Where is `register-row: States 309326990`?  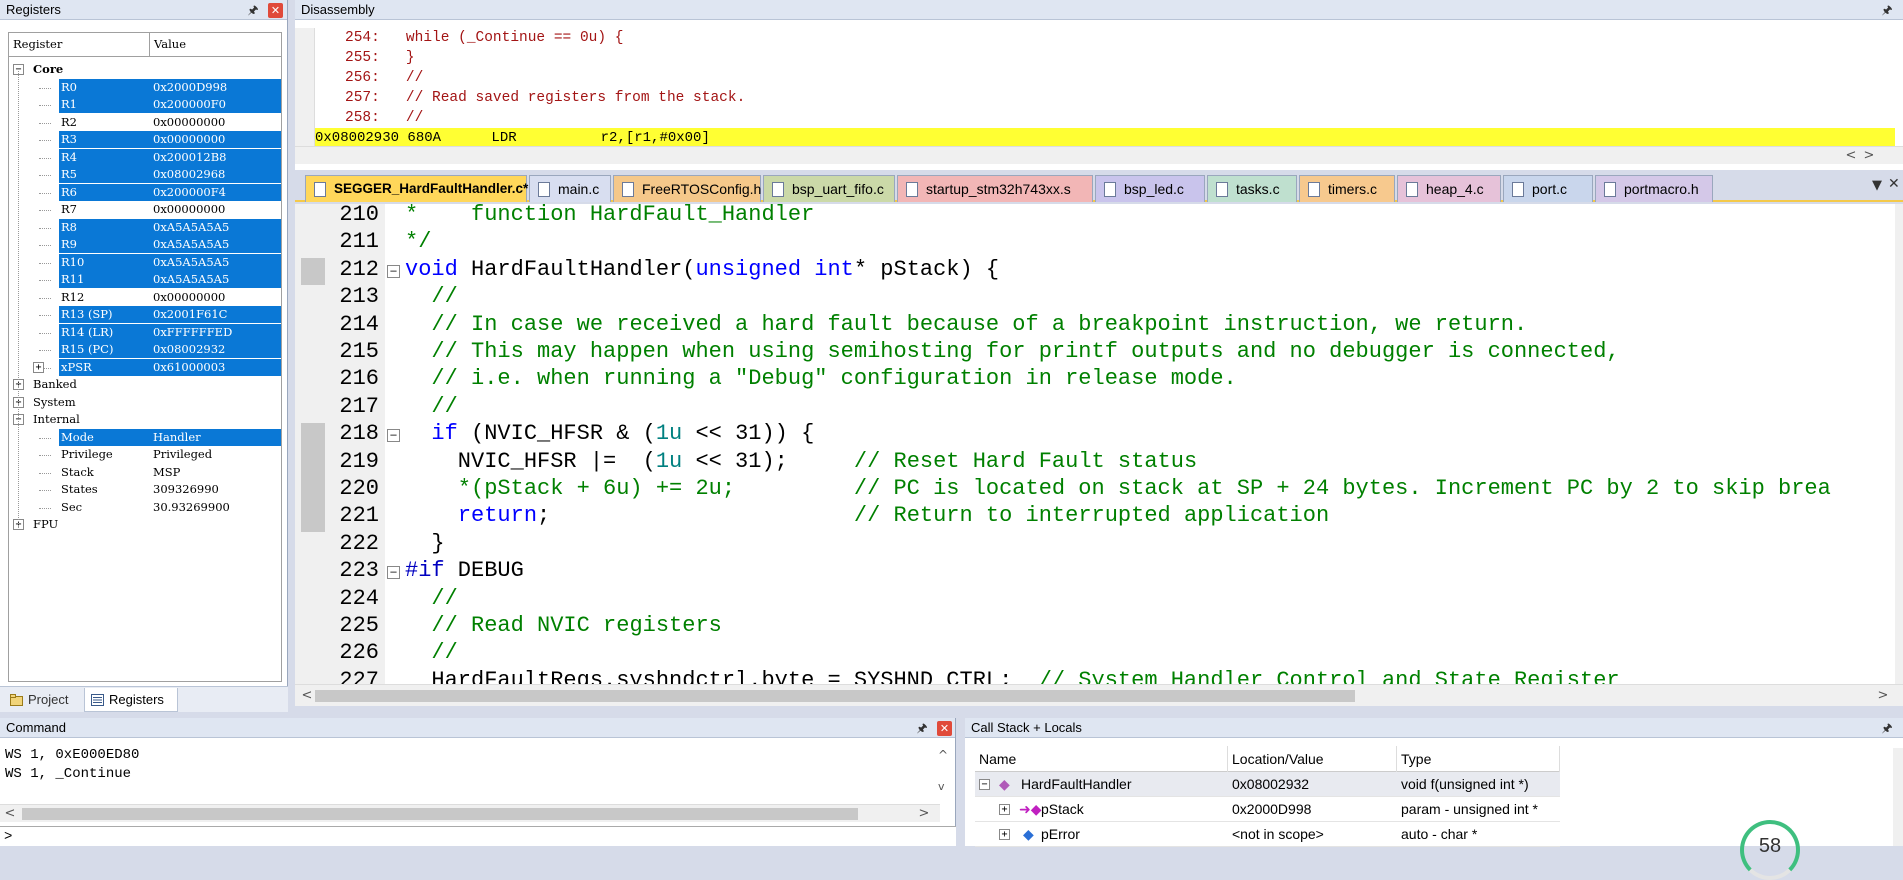
register-row: States 309326990 is located at coordinates (145, 490).